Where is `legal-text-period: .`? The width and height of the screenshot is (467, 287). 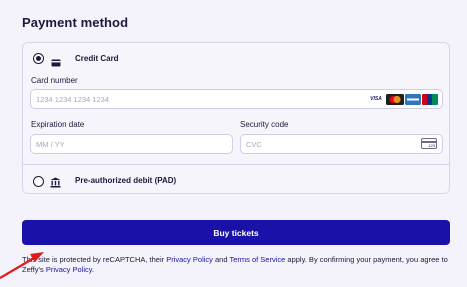
legal-text-period: . is located at coordinates (93, 269).